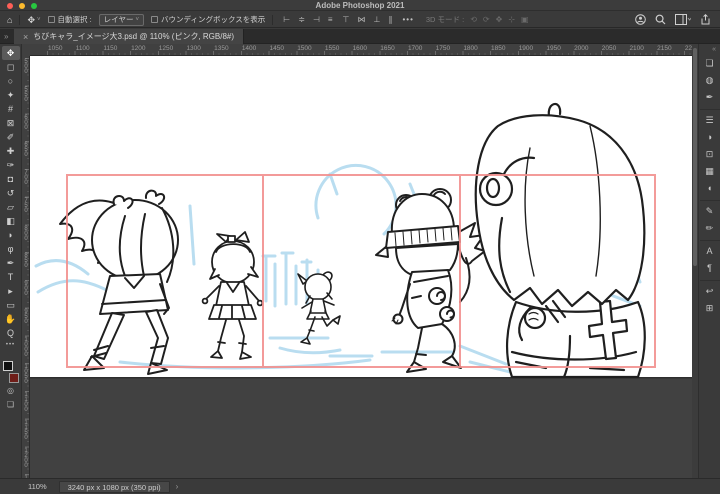 Image resolution: width=720 pixels, height=494 pixels. What do you see at coordinates (11, 221) in the screenshot?
I see `gradient-tool: ◧` at bounding box center [11, 221].